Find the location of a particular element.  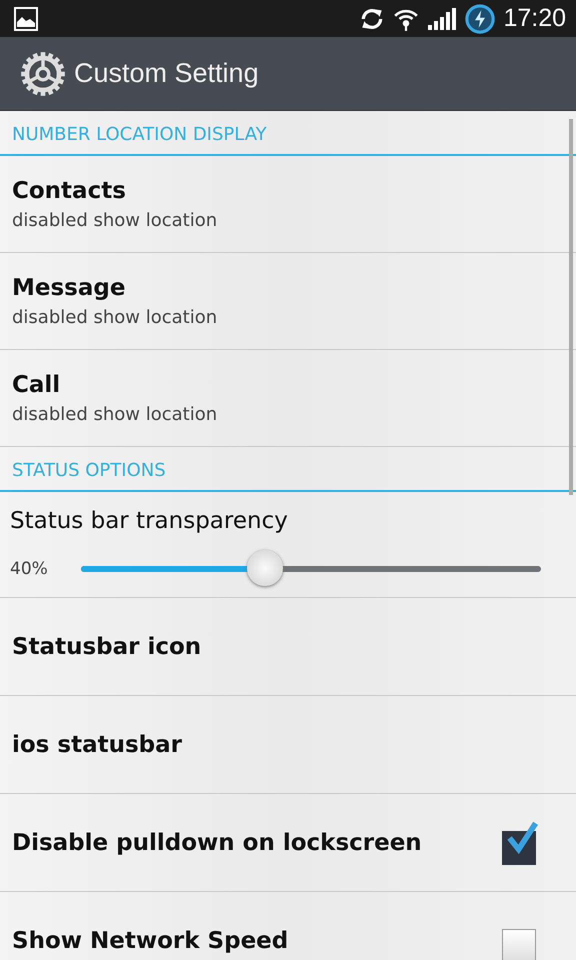

preference-title: Status bar transparency is located at coordinates (149, 521).